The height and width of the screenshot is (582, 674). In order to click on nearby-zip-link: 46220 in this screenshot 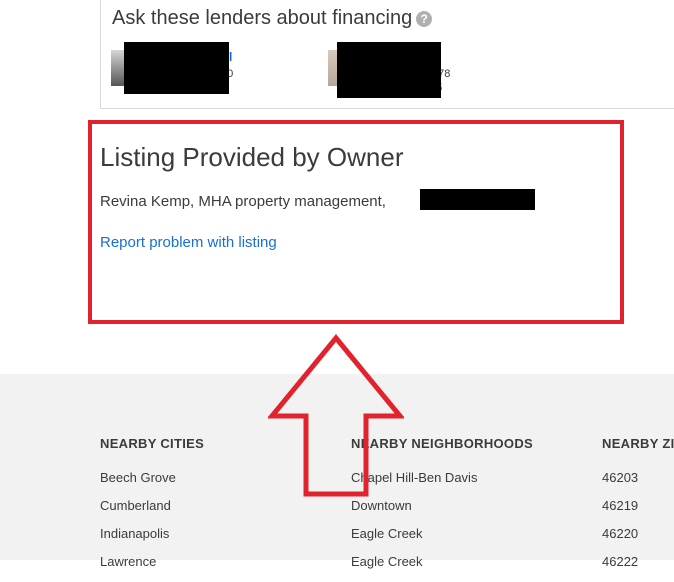, I will do `click(638, 540)`.